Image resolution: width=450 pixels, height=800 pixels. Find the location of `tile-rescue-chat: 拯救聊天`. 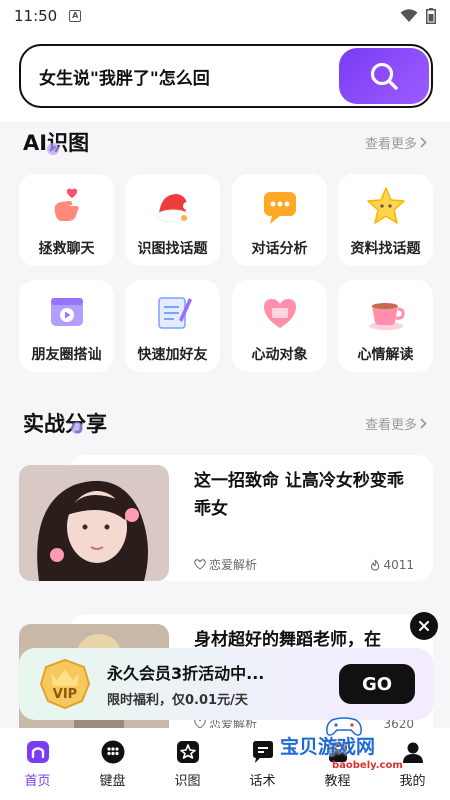

tile-rescue-chat: 拯救聊天 is located at coordinates (66, 220).